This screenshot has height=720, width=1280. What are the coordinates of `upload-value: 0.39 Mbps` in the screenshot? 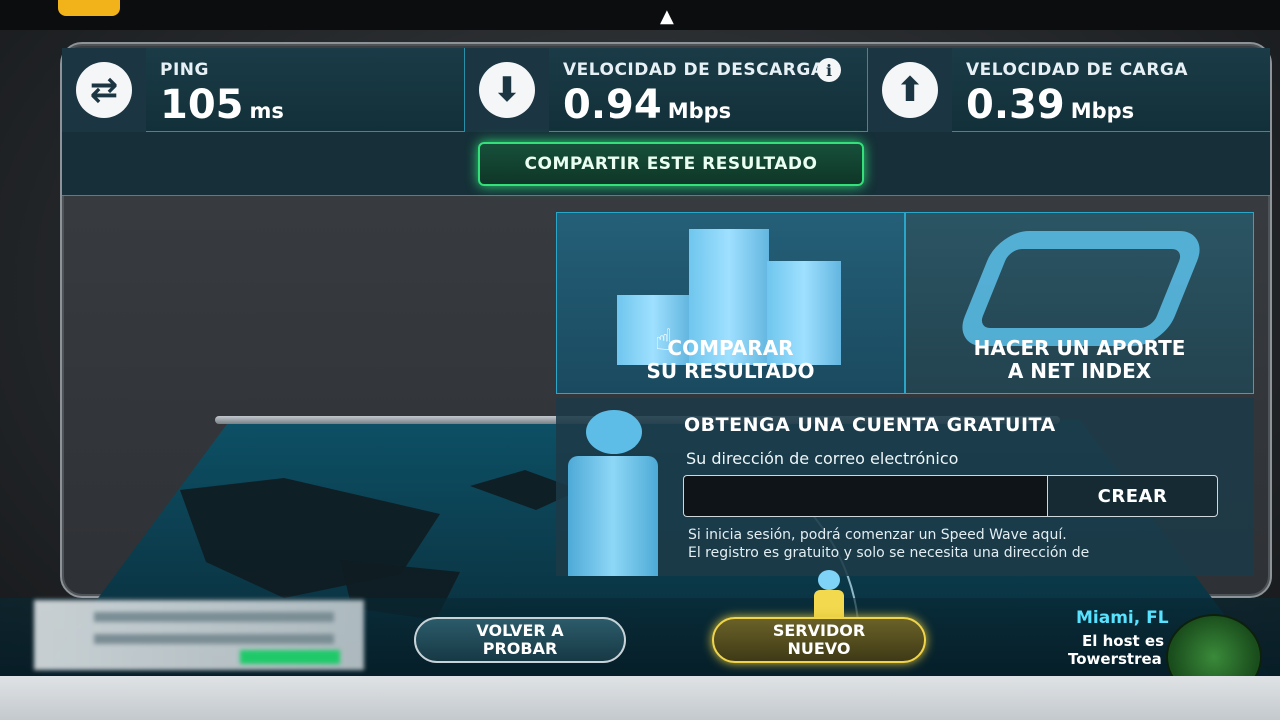 It's located at (1050, 105).